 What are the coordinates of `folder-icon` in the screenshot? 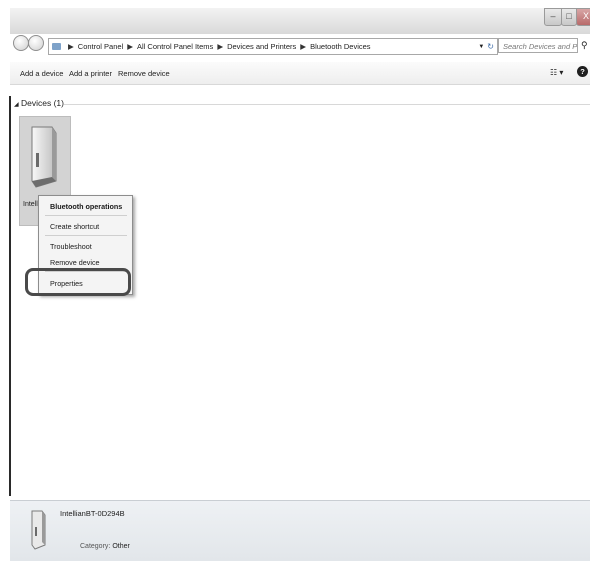 It's located at (56, 46).